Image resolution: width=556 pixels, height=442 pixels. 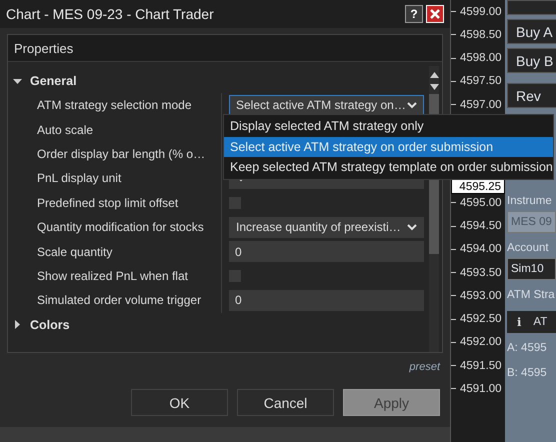 What do you see at coordinates (481, 366) in the screenshot?
I see `price-label: 4591.50` at bounding box center [481, 366].